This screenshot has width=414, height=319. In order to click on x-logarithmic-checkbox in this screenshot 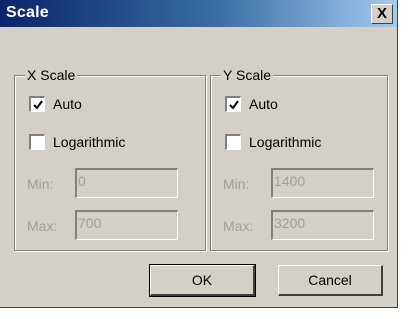, I will do `click(37, 142)`.